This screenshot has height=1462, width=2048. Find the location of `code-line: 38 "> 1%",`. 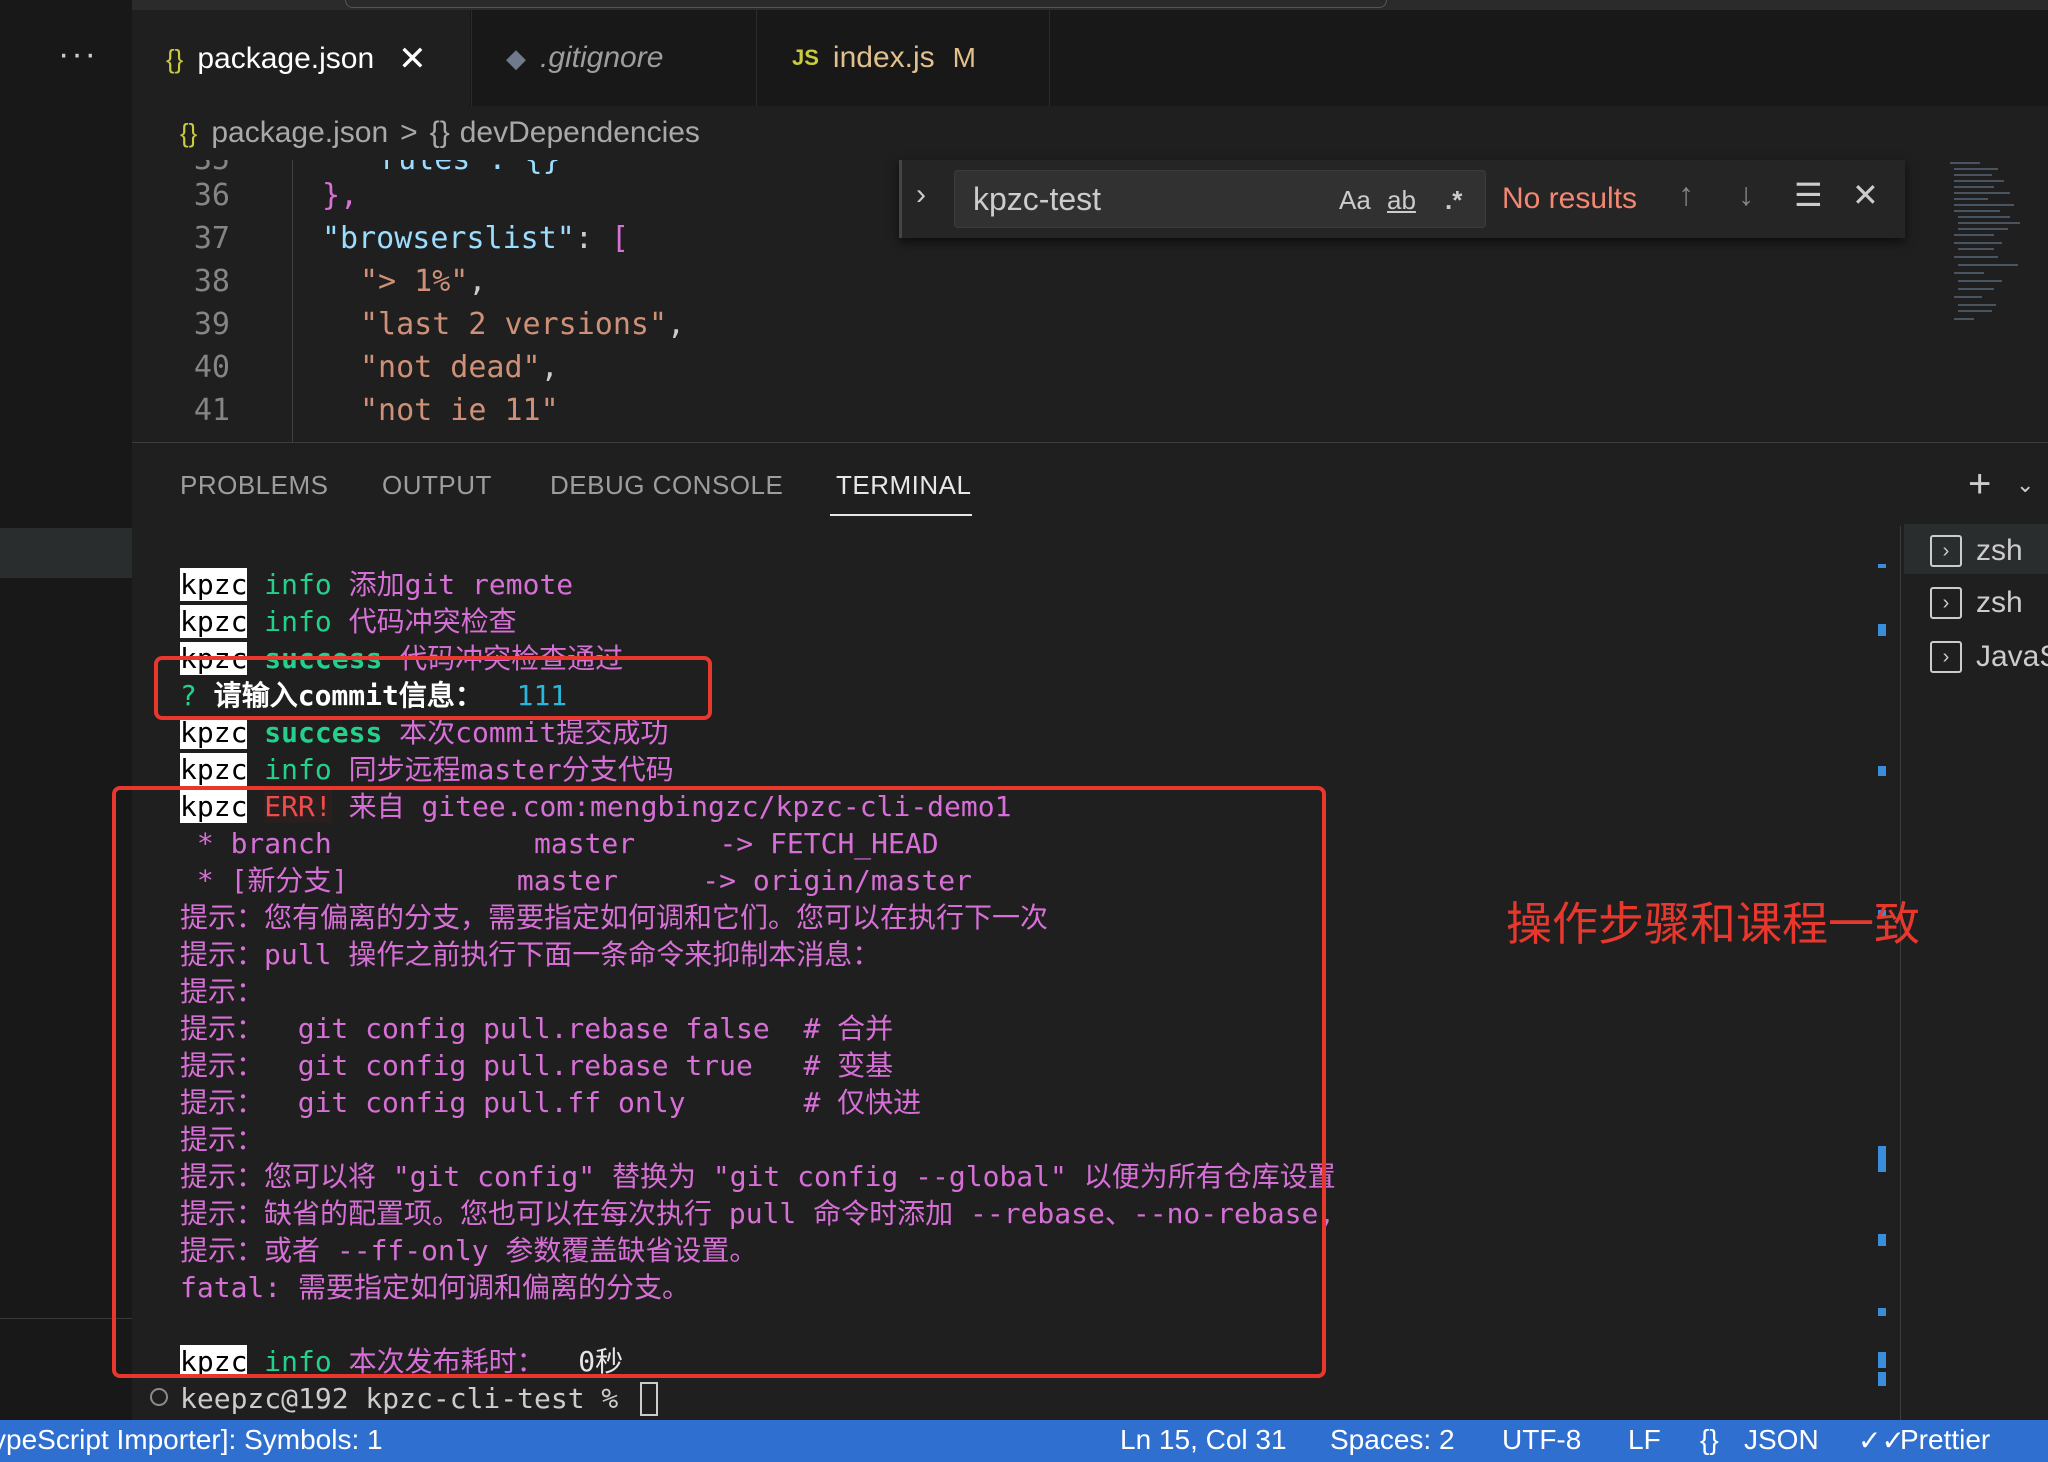

code-line: 38 "> 1%", is located at coordinates (1032, 281).